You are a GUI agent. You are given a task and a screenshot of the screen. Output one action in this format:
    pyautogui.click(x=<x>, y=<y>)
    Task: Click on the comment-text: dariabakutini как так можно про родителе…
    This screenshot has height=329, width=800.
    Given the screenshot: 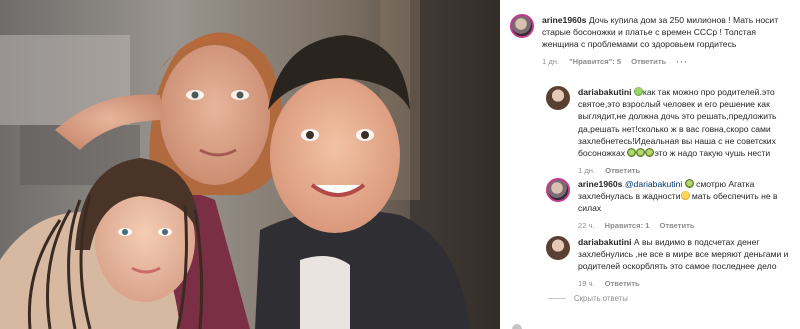 What is the action you would take?
    pyautogui.click(x=684, y=122)
    